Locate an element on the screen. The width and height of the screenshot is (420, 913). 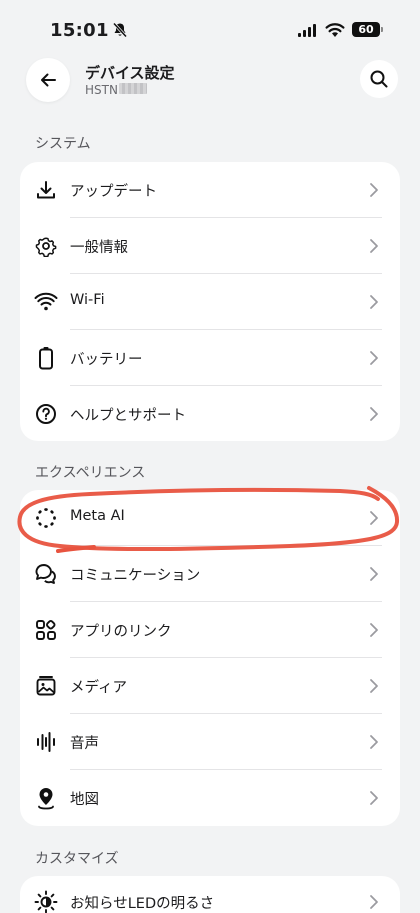
settings-item-label: コミュニケーション is located at coordinates (135, 576).